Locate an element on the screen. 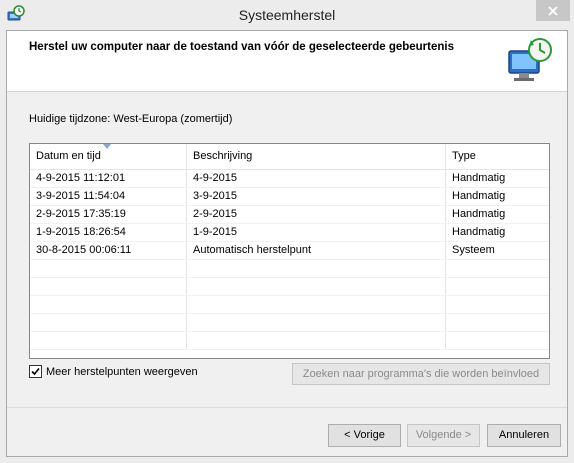 The height and width of the screenshot is (463, 574). checkbox-label: Meer herstelpunten weergeven is located at coordinates (122, 371).